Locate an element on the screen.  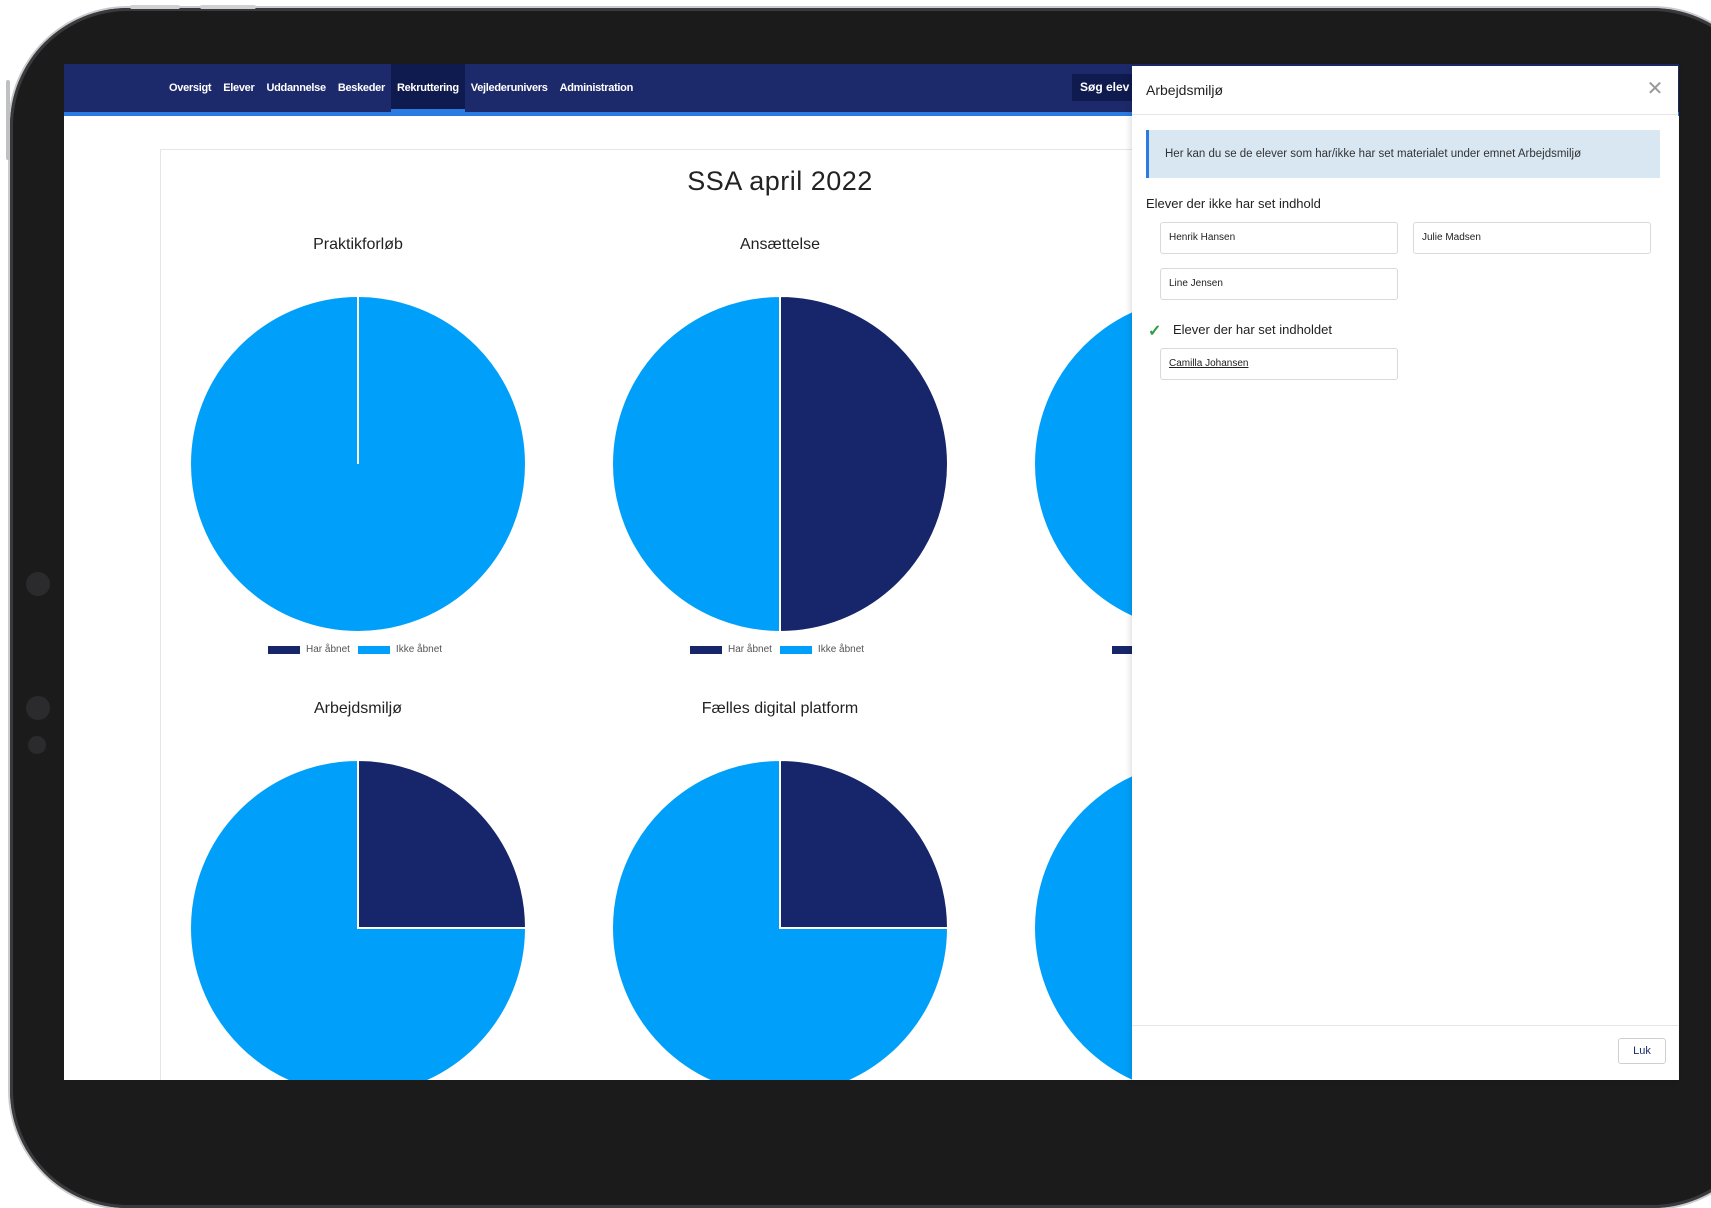
chart-title: Arbejdsmiljø is located at coordinates (357, 708).